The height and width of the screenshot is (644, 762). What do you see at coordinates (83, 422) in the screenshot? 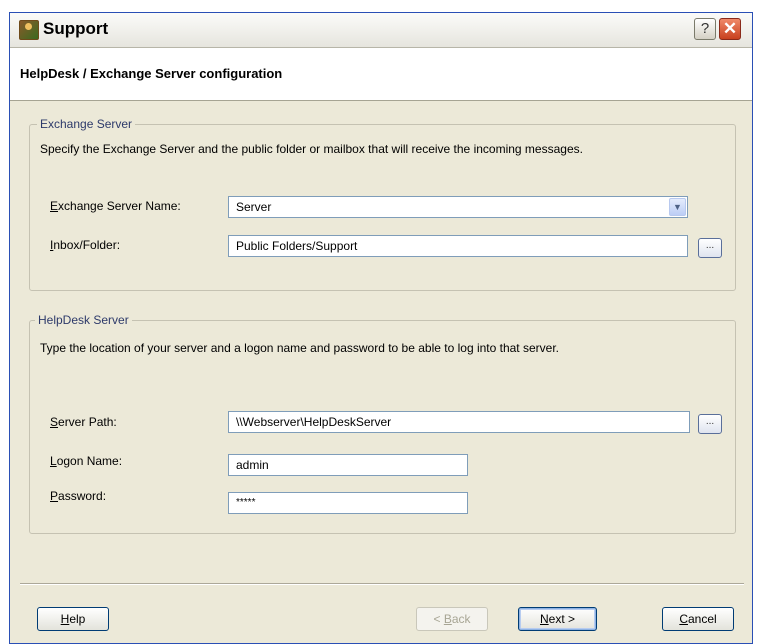
I see `server-path-label: Server Path:` at bounding box center [83, 422].